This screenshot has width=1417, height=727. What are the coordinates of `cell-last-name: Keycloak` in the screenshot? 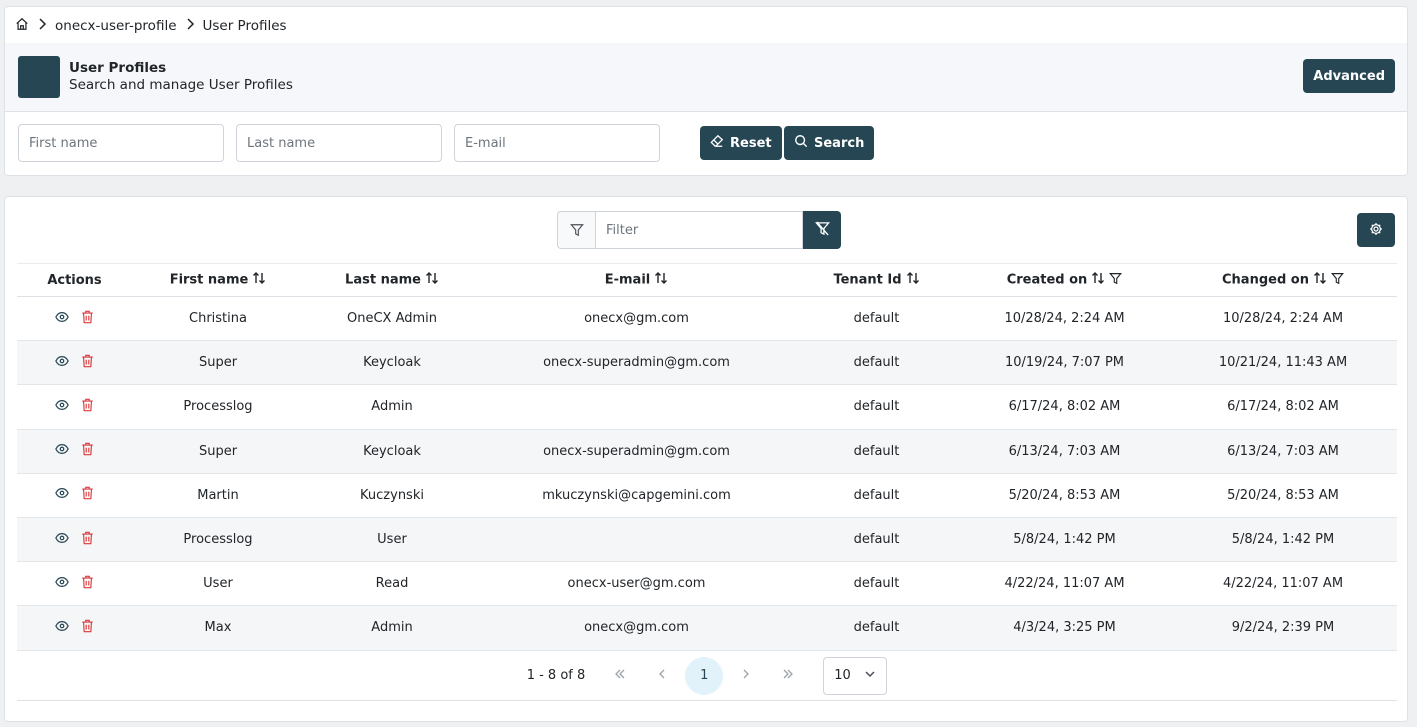 It's located at (392, 363).